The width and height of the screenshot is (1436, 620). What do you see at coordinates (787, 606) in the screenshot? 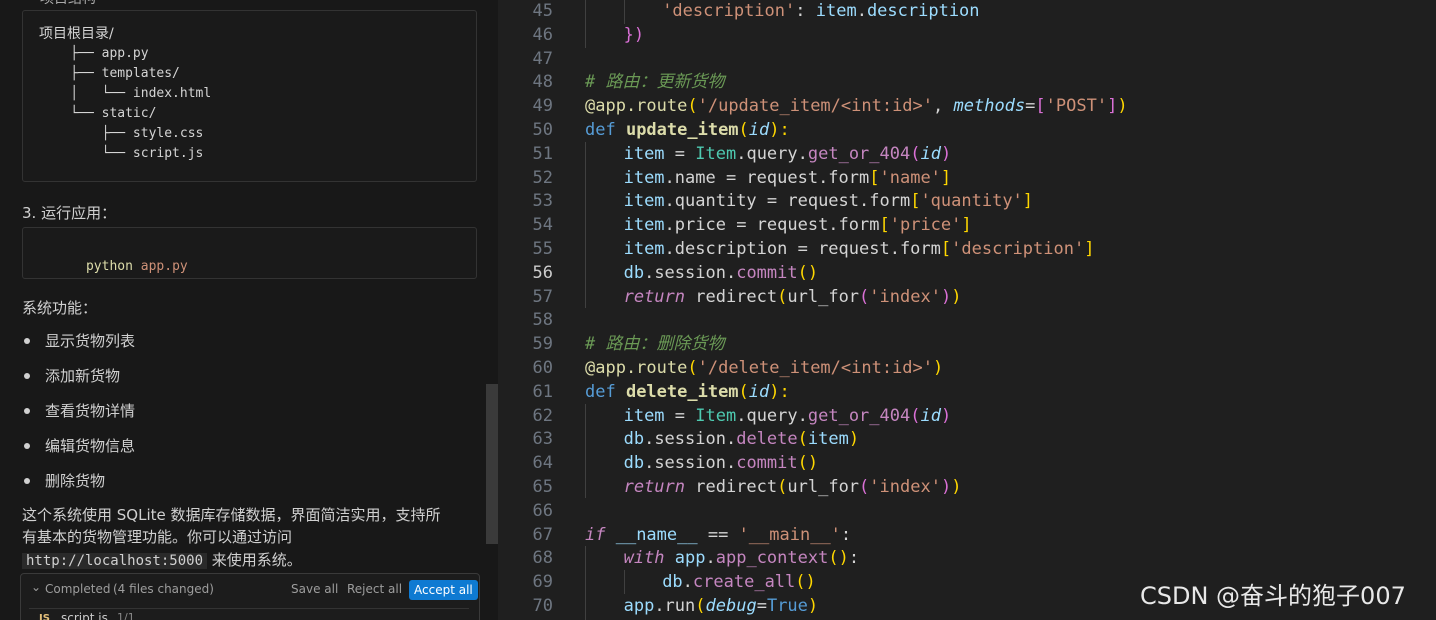
I see `code-token: True` at bounding box center [787, 606].